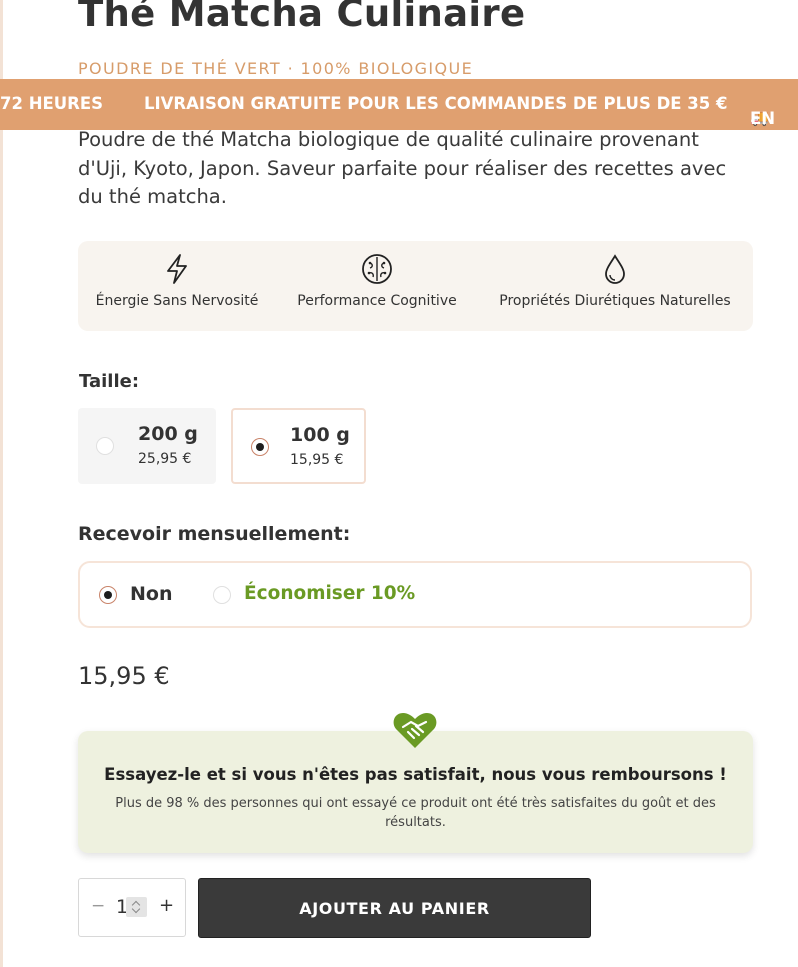 The image size is (798, 967). What do you see at coordinates (222, 595) in the screenshot?
I see `subscription-radio-save` at bounding box center [222, 595].